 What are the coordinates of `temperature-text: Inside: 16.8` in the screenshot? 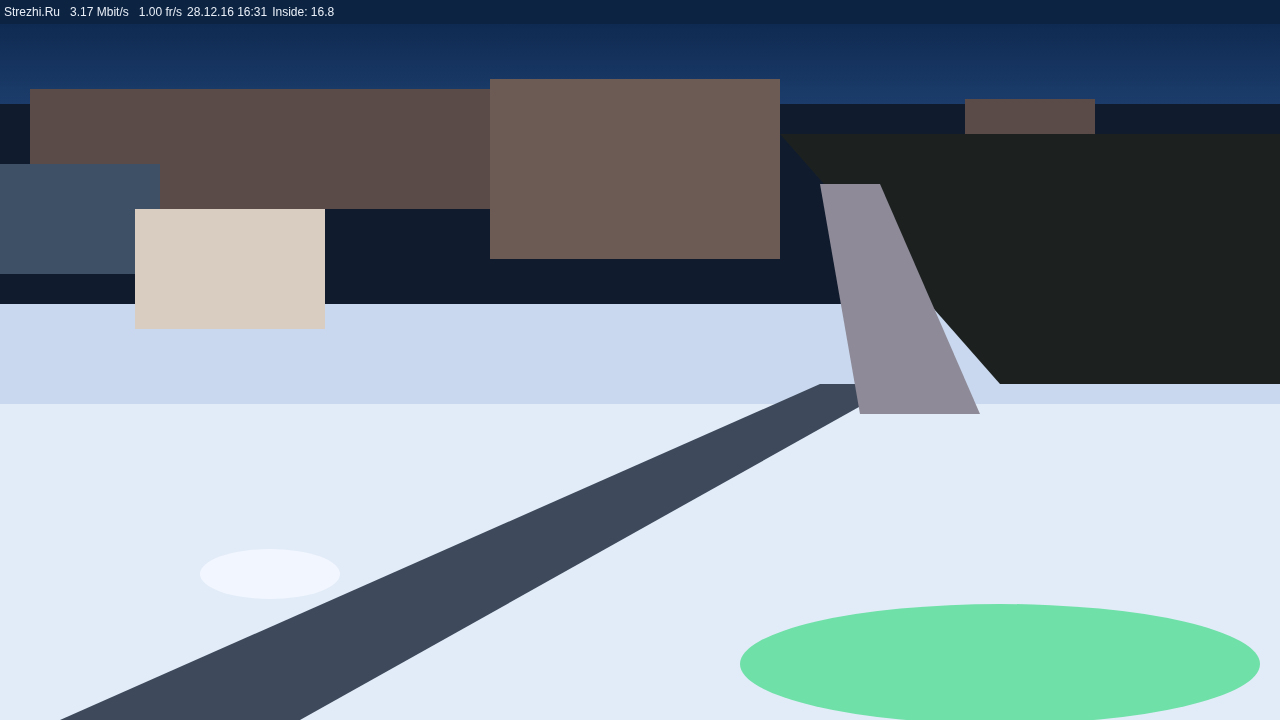 It's located at (303, 12).